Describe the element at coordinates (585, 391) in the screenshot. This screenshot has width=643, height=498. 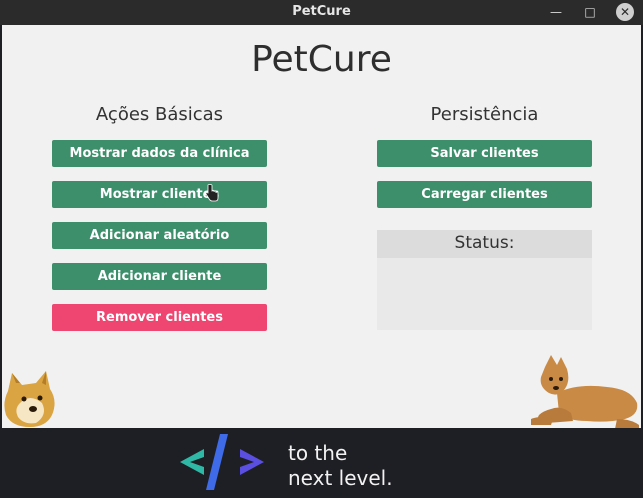
I see `dog-image` at that location.